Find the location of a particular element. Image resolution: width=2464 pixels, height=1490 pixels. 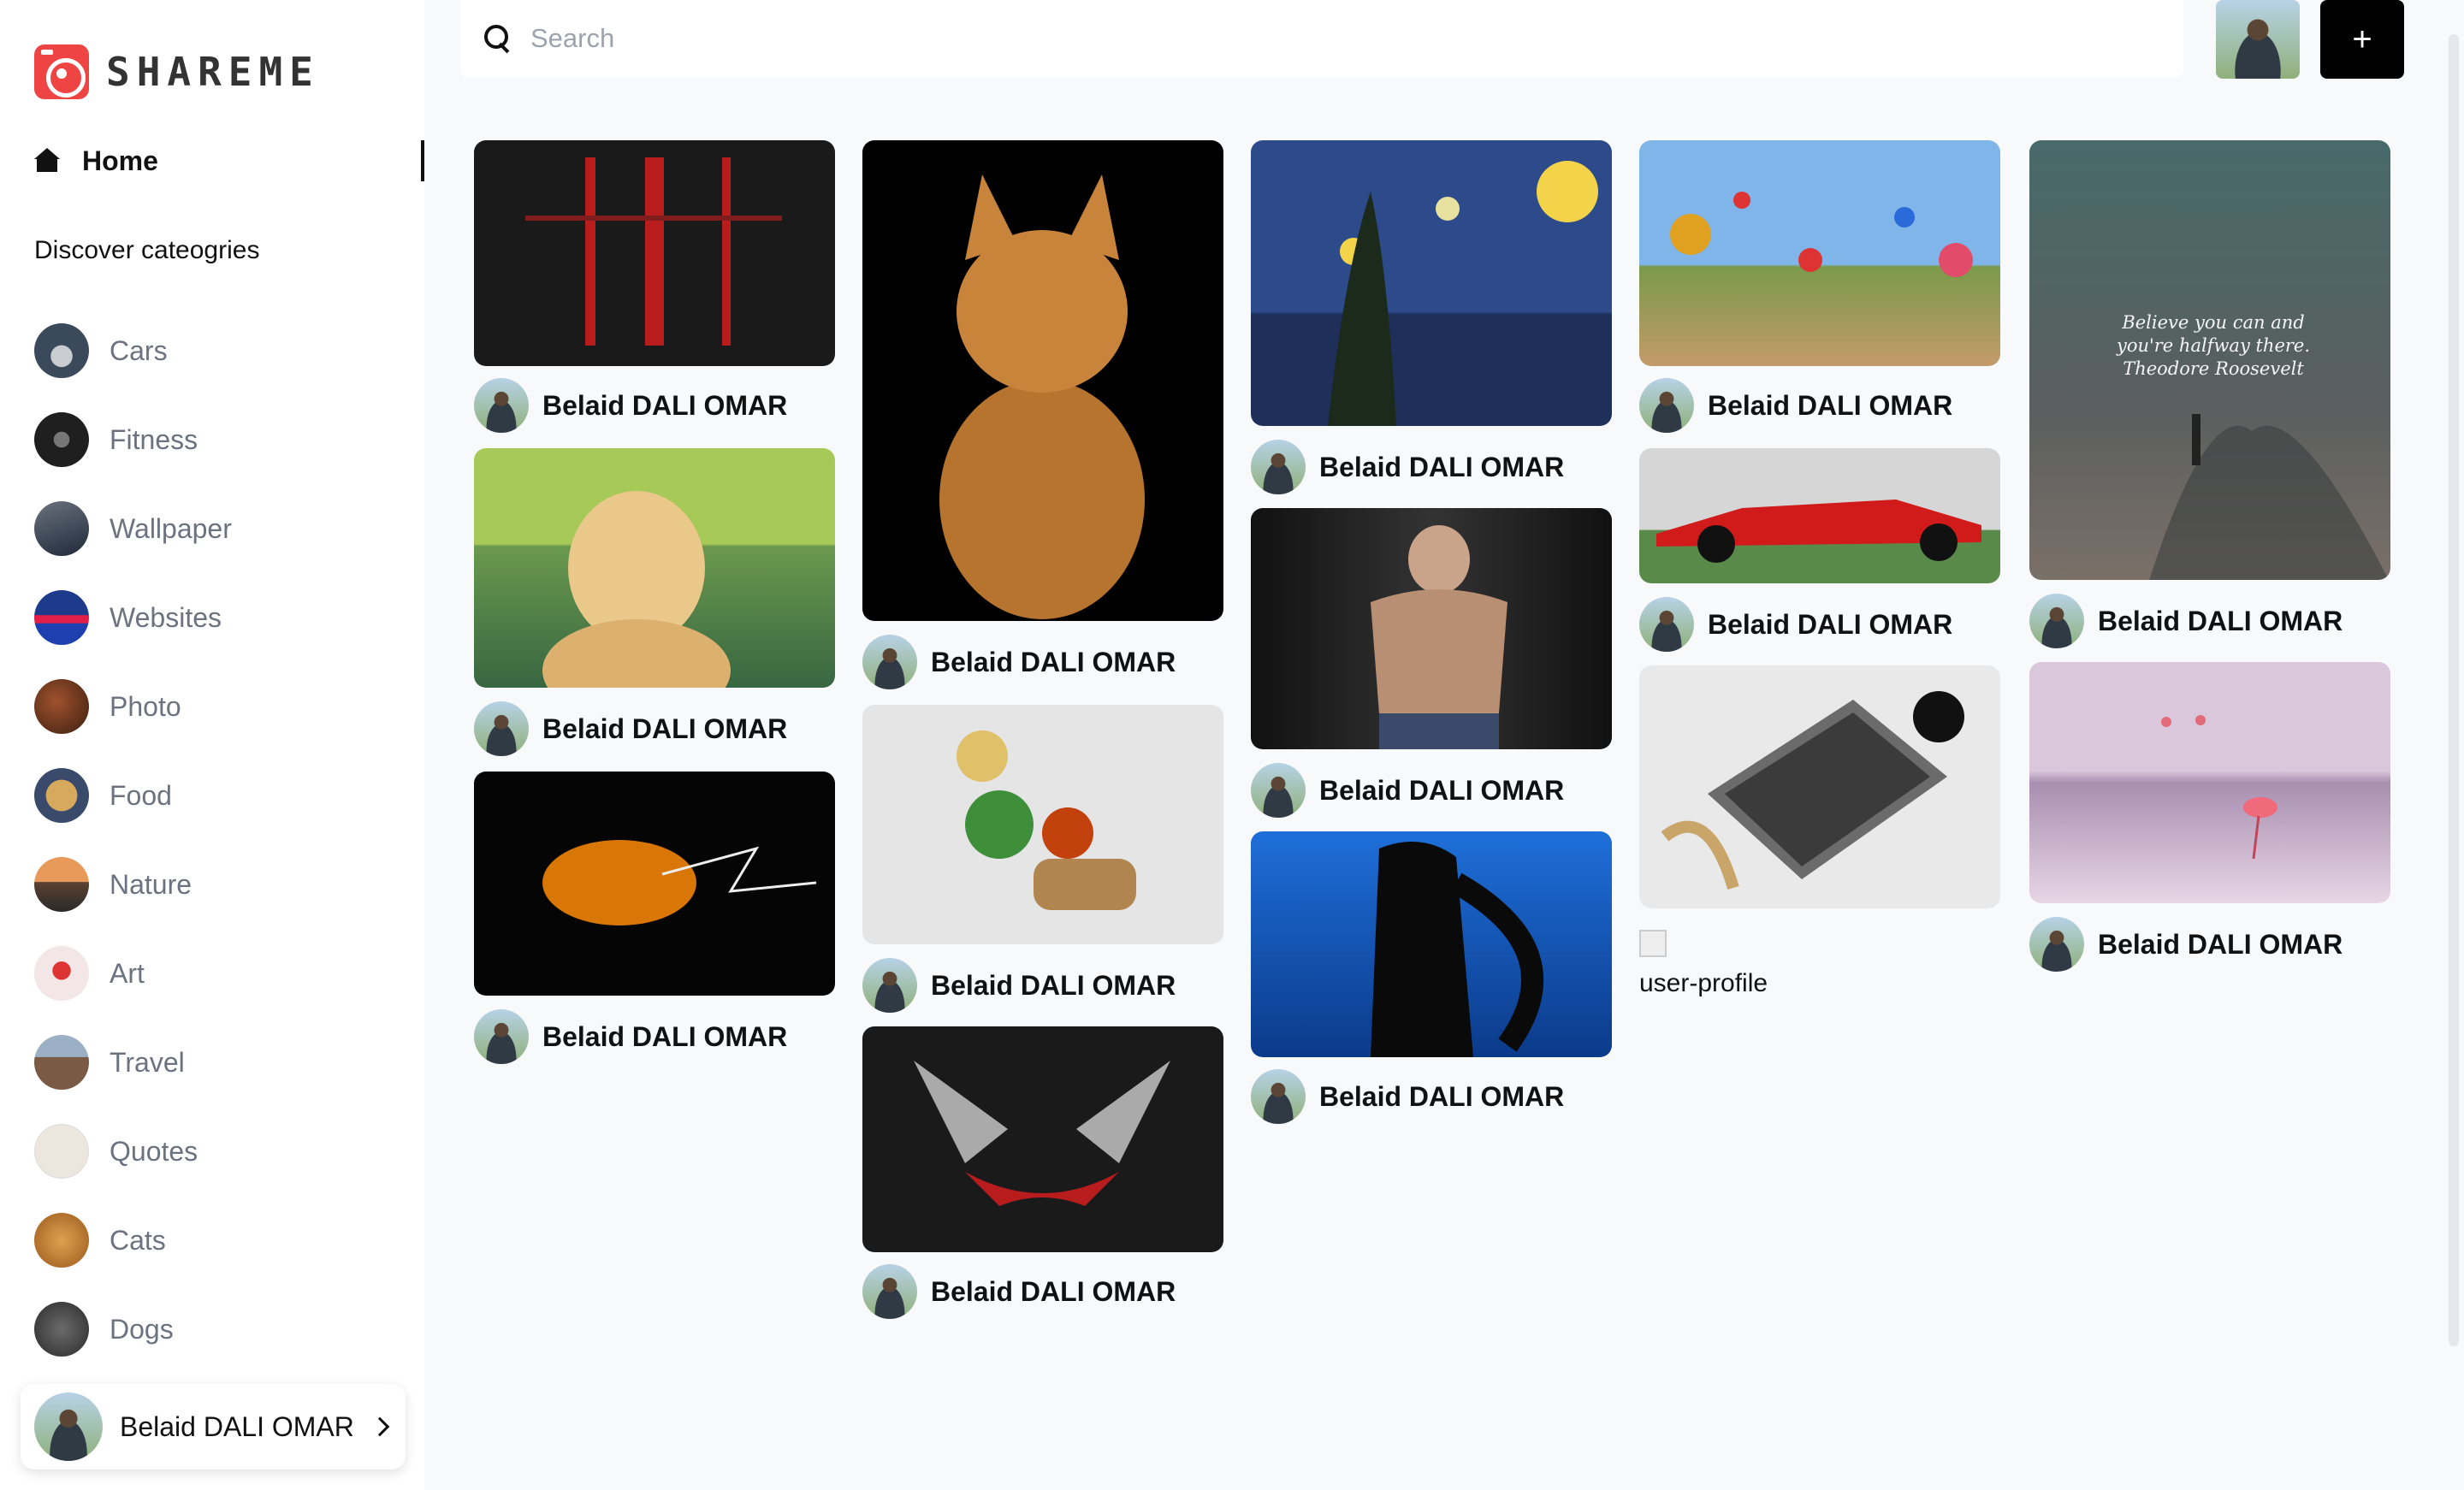

sidebar-item-travel: Travel is located at coordinates (133, 1063).